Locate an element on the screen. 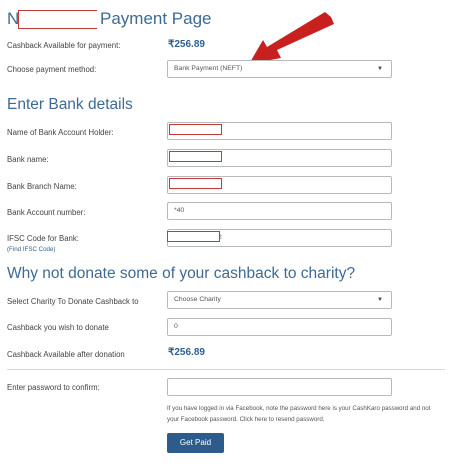 The width and height of the screenshot is (453, 467). cashback-value: ₹256.89 is located at coordinates (186, 44).